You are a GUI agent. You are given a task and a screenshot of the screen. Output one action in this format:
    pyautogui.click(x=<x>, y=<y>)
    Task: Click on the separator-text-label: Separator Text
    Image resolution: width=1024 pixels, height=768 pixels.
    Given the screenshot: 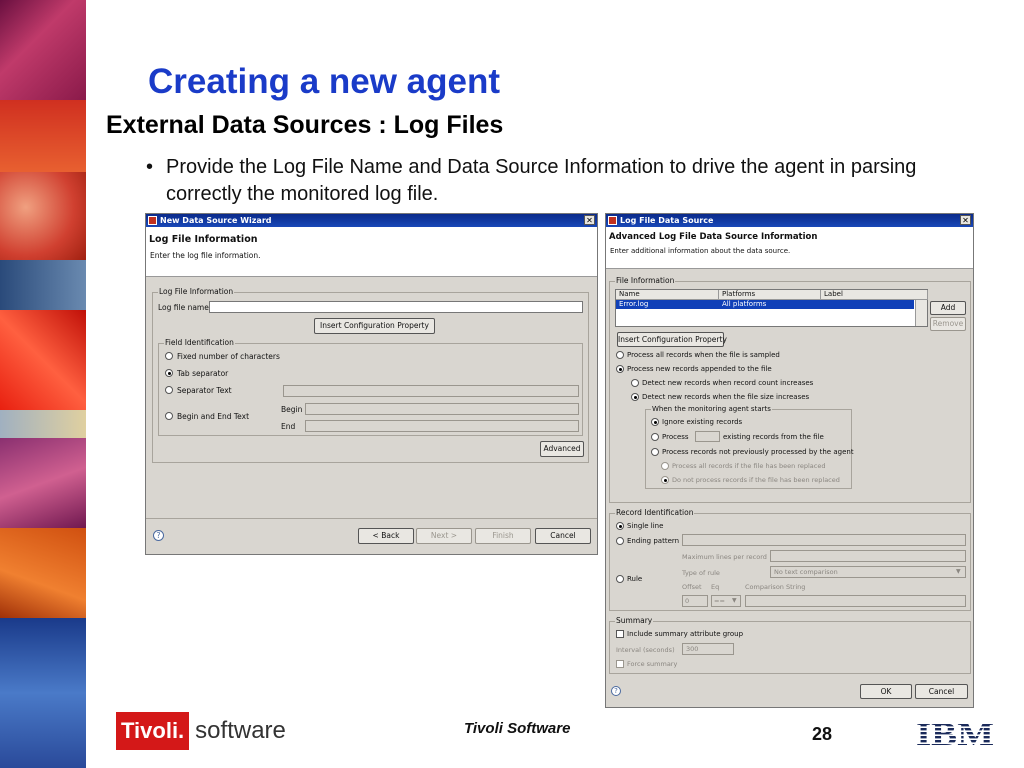 What is the action you would take?
    pyautogui.click(x=204, y=390)
    